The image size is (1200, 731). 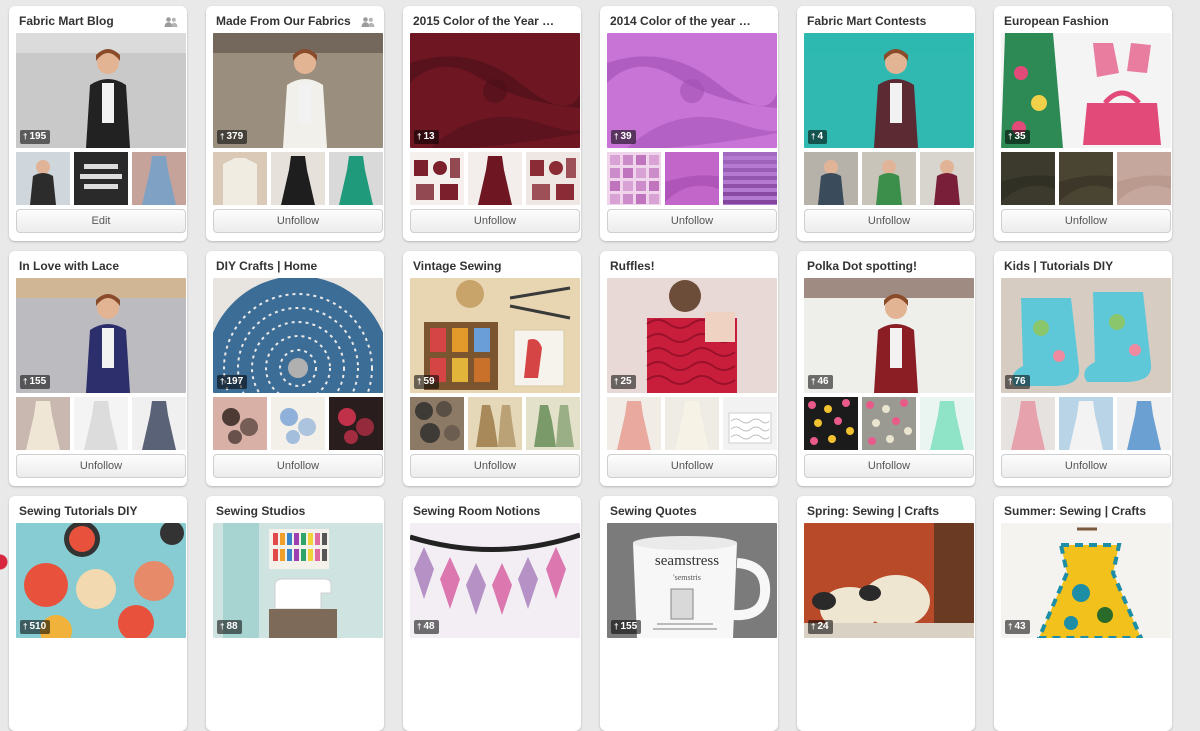 I want to click on board-card: Made From Our Fabrics † 379 Unfollow, so click(x=295, y=123).